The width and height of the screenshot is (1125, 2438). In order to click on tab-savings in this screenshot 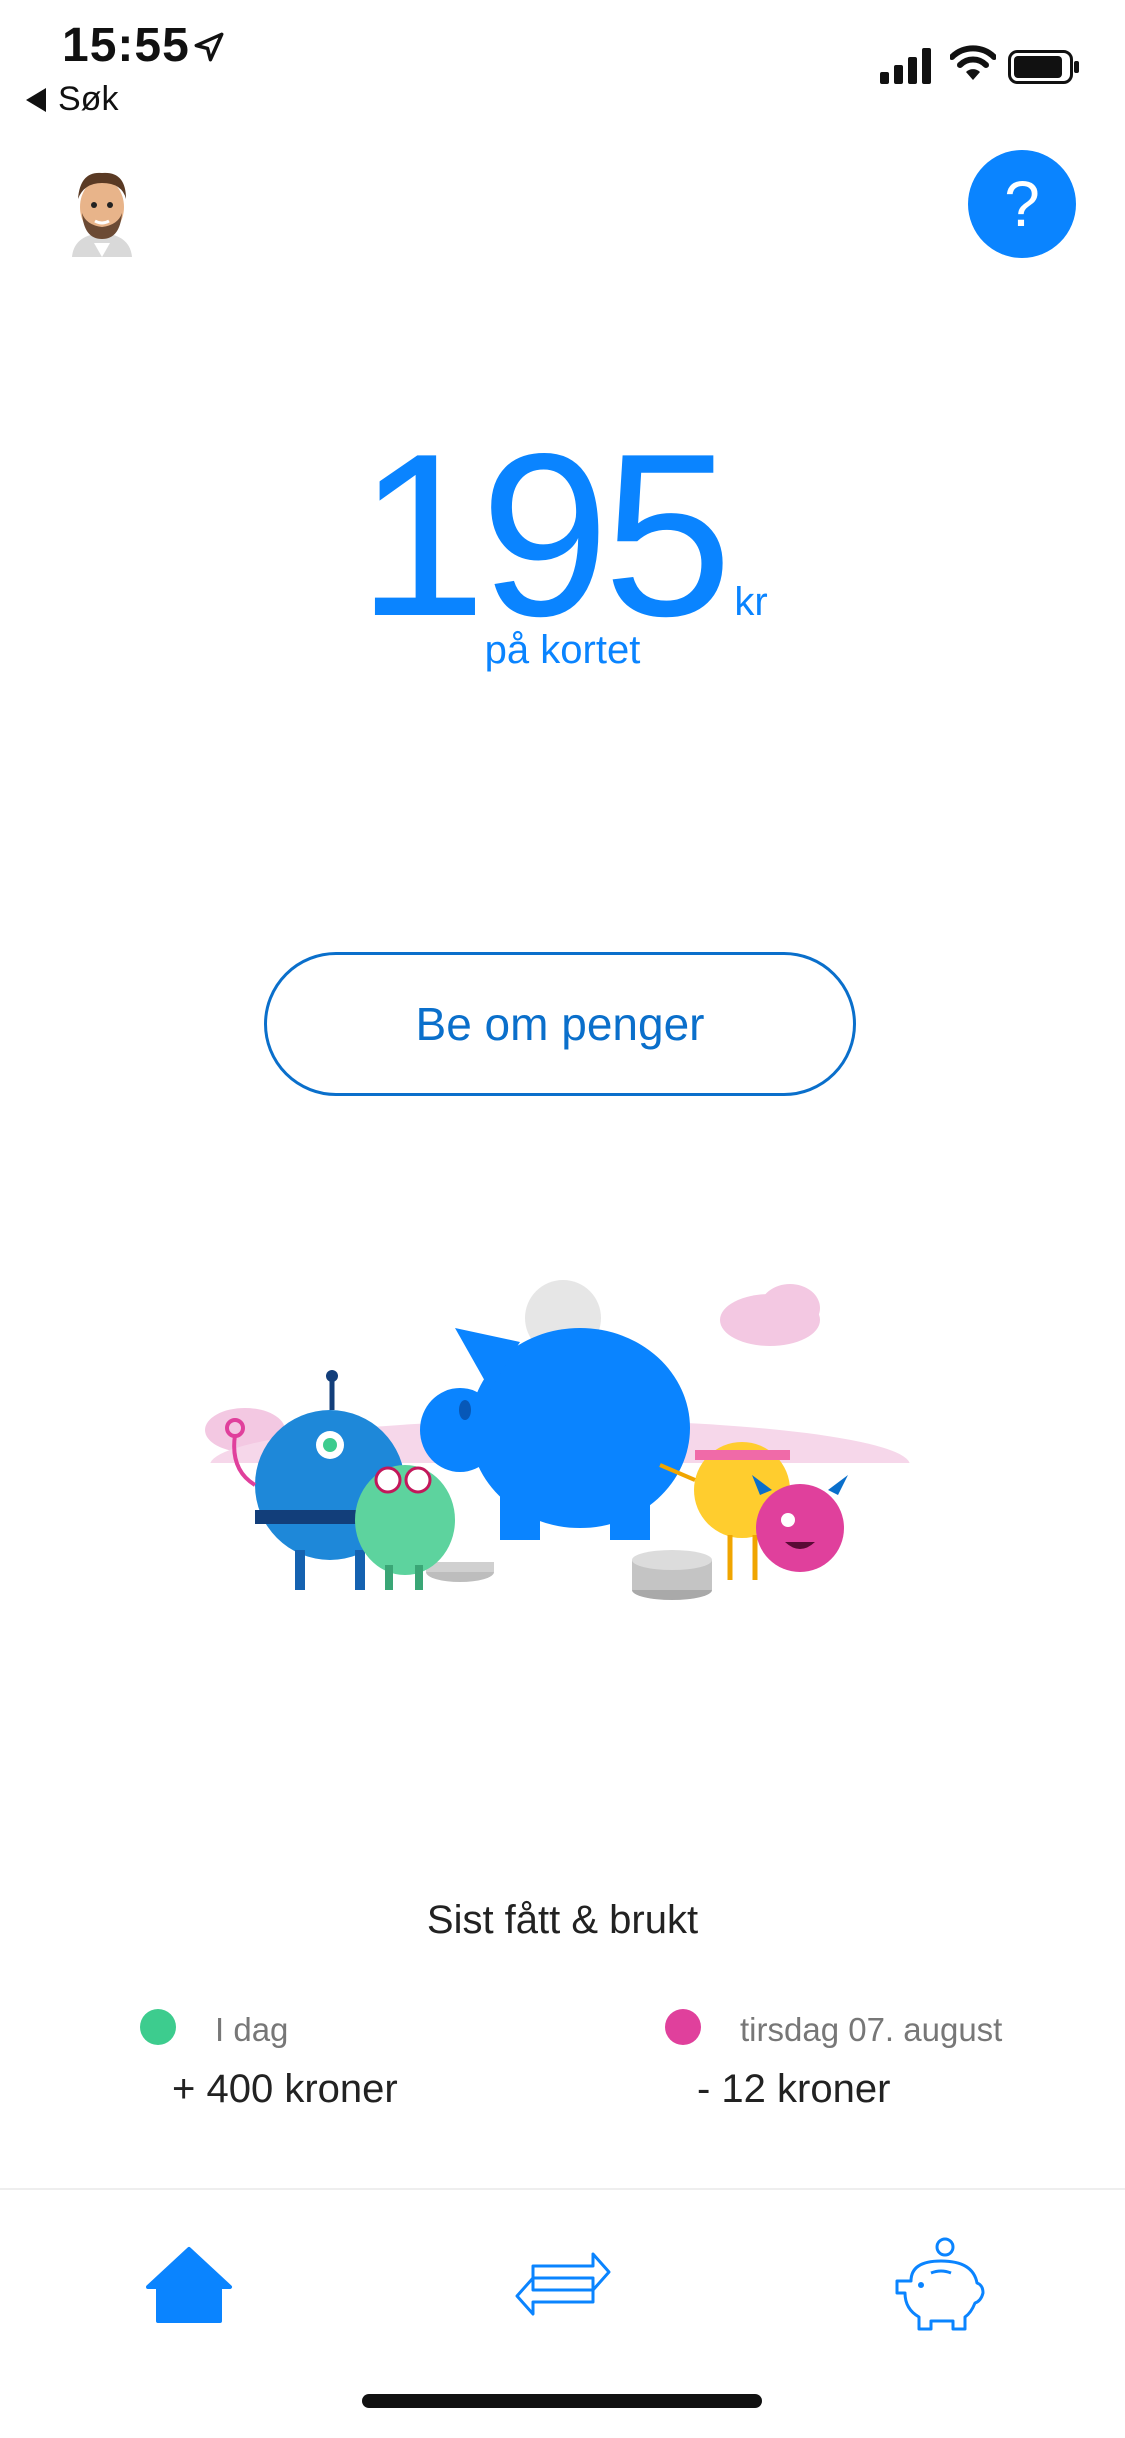, I will do `click(941, 2285)`.